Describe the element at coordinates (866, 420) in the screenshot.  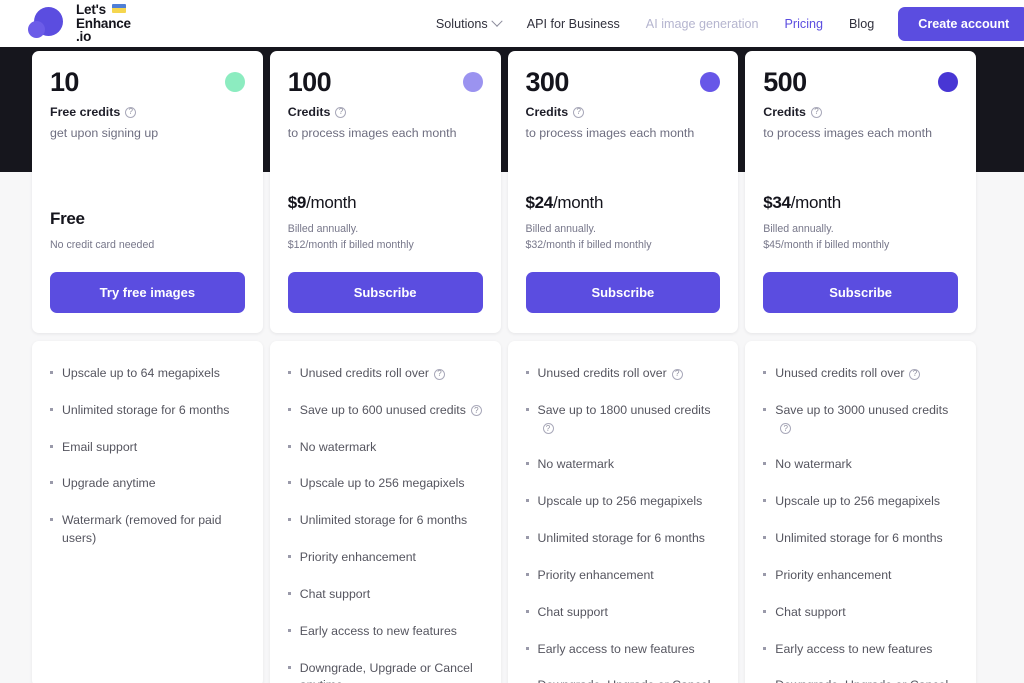
I see `feature-text-wrapper: Save up to 3000 unused credits?` at that location.